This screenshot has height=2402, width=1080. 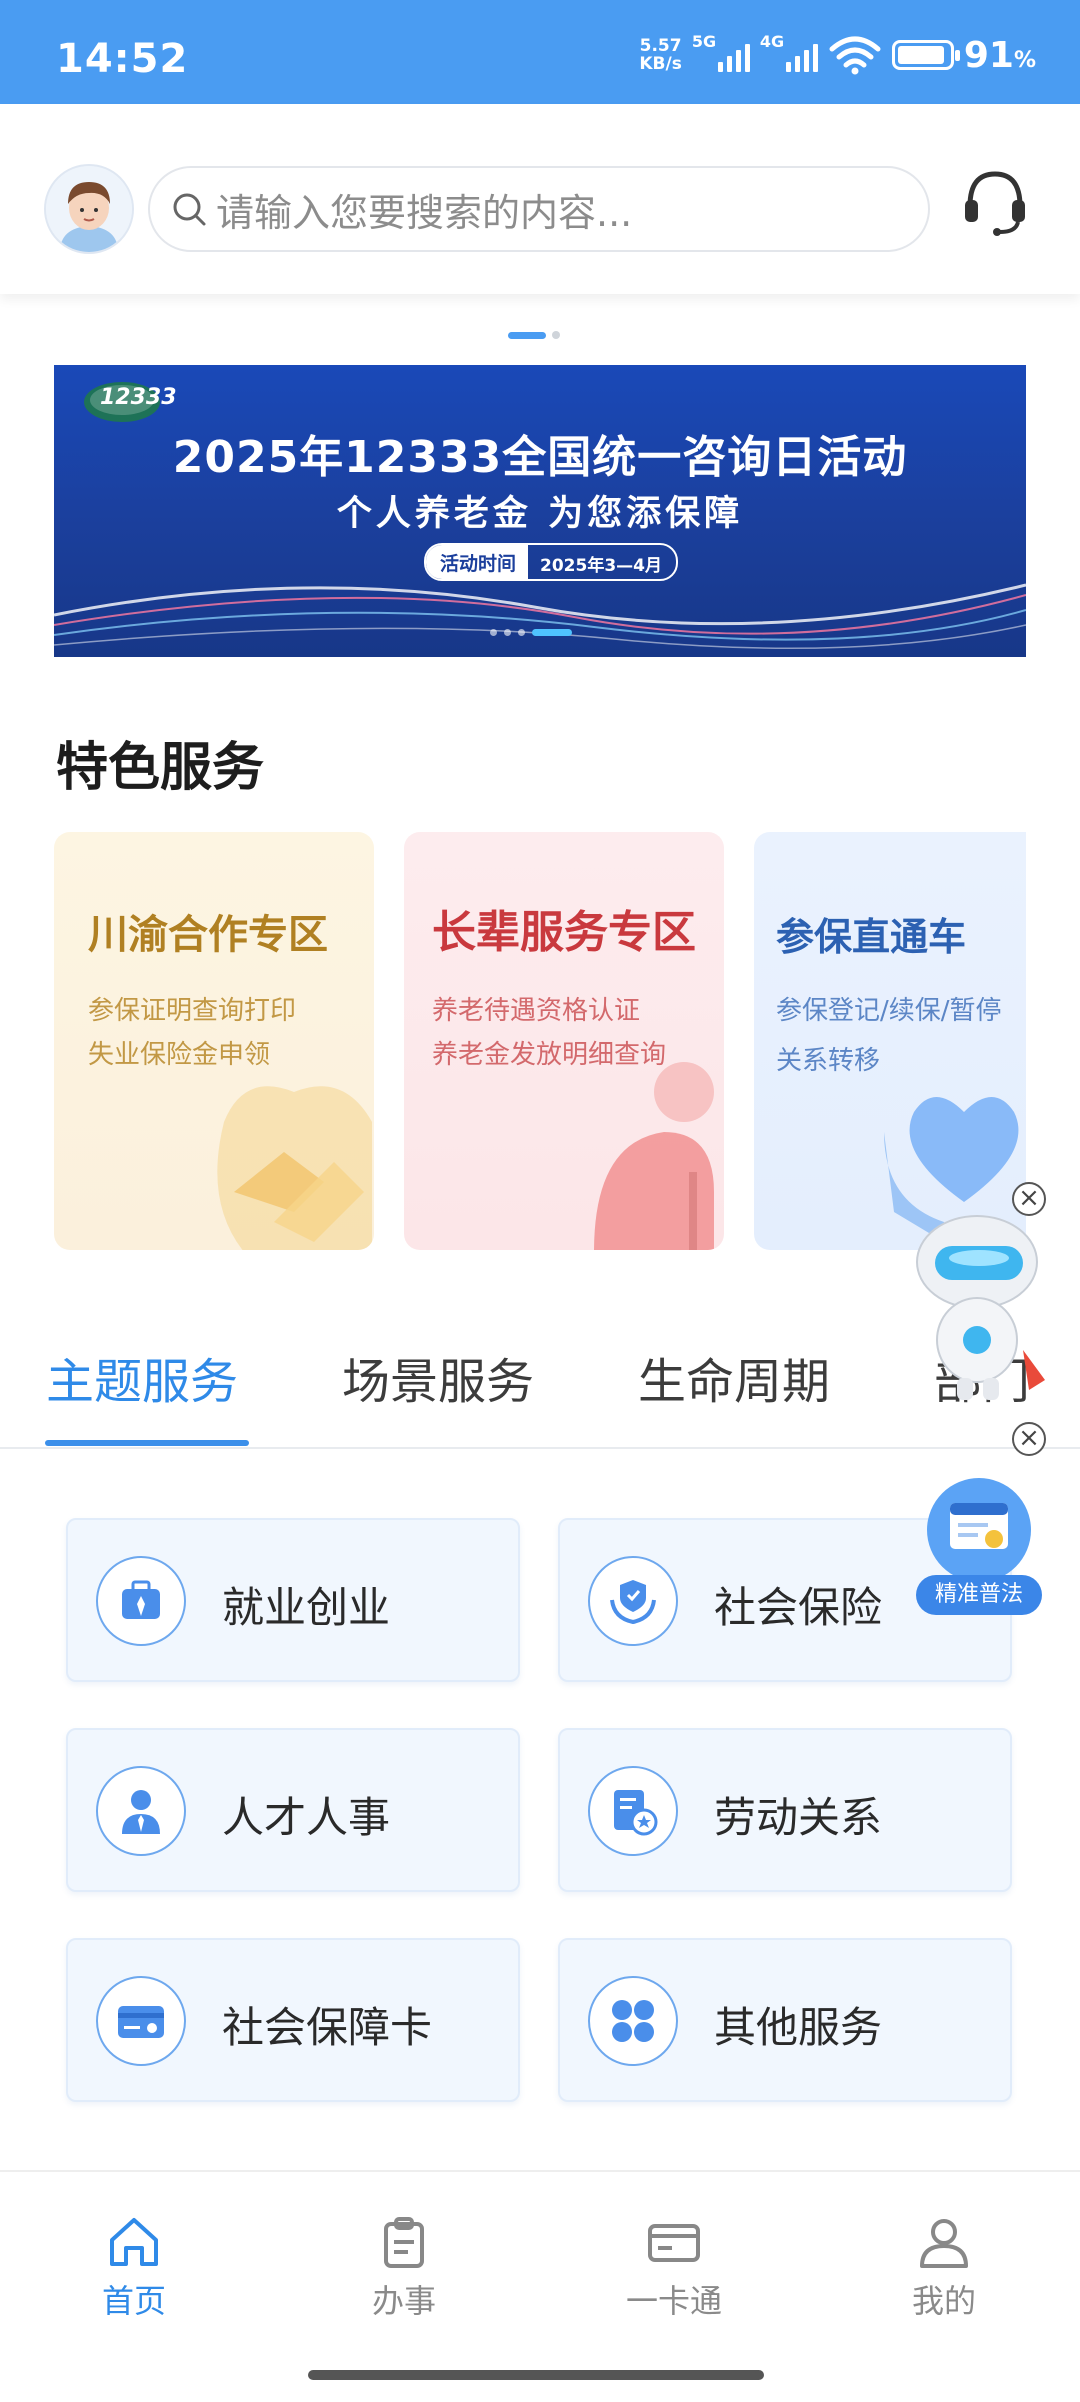 What do you see at coordinates (633, 1602) in the screenshot?
I see `shield-hands-icon` at bounding box center [633, 1602].